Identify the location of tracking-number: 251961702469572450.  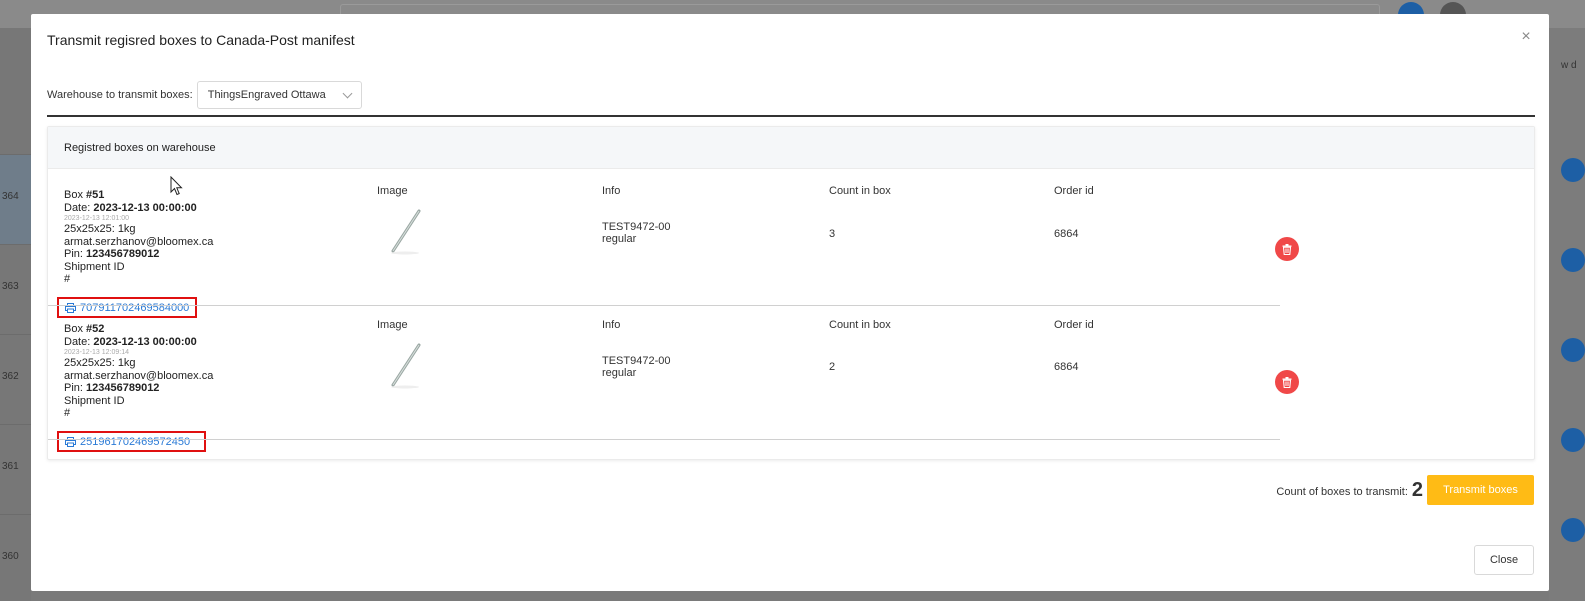
(135, 441).